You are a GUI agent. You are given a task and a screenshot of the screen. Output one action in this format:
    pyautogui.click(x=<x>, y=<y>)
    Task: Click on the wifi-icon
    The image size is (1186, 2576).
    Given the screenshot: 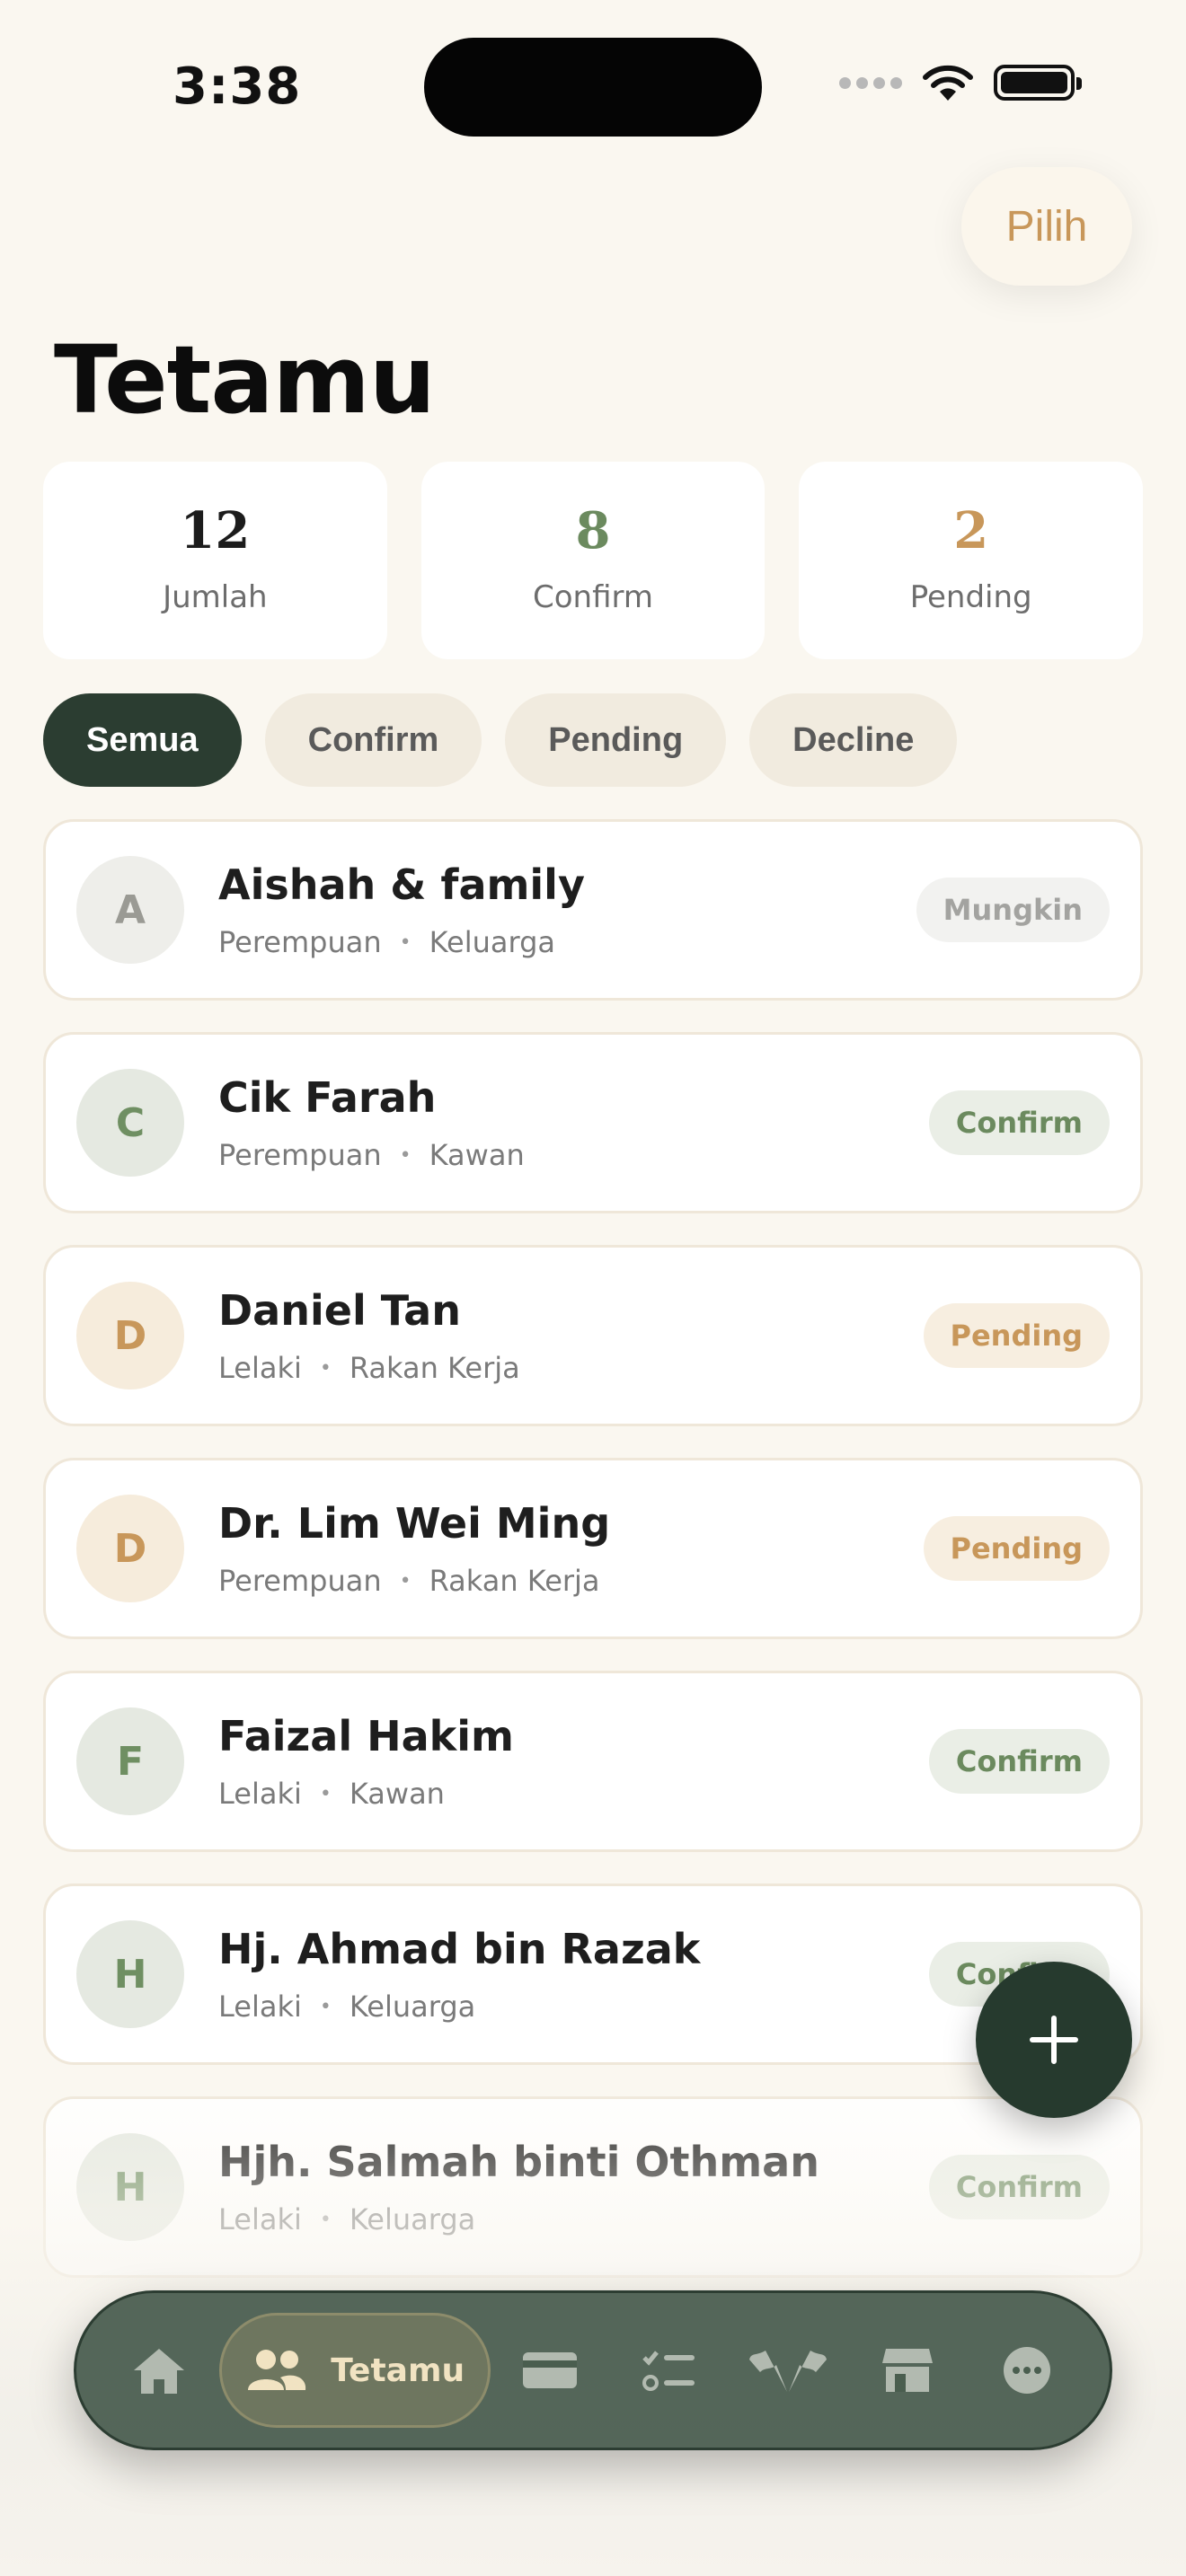 What is the action you would take?
    pyautogui.click(x=948, y=83)
    